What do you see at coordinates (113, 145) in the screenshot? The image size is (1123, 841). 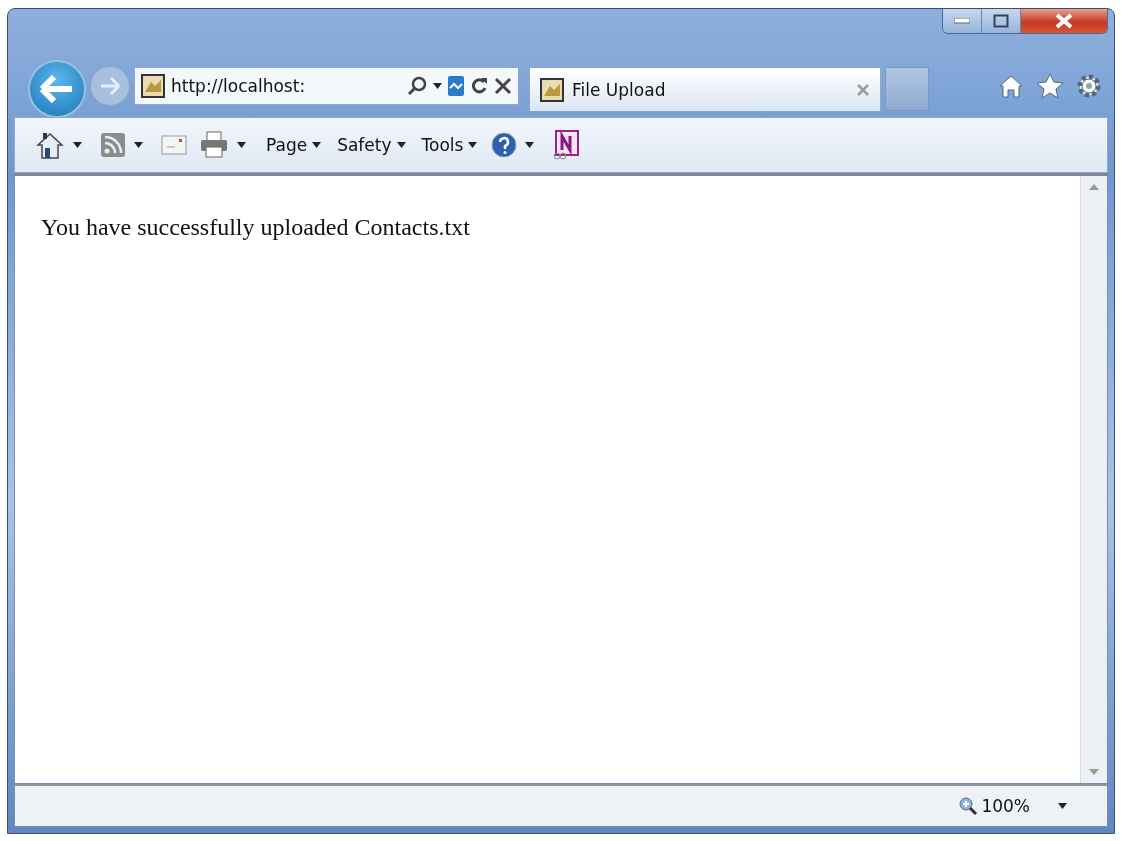 I see `feed-icon` at bounding box center [113, 145].